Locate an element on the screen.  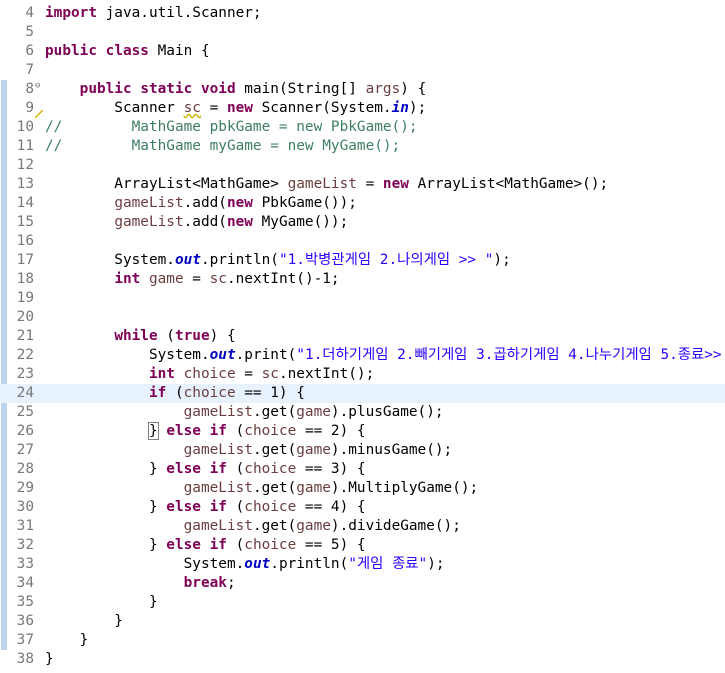
code-line: 33 System.out.println("게임 종료"); is located at coordinates (362, 564).